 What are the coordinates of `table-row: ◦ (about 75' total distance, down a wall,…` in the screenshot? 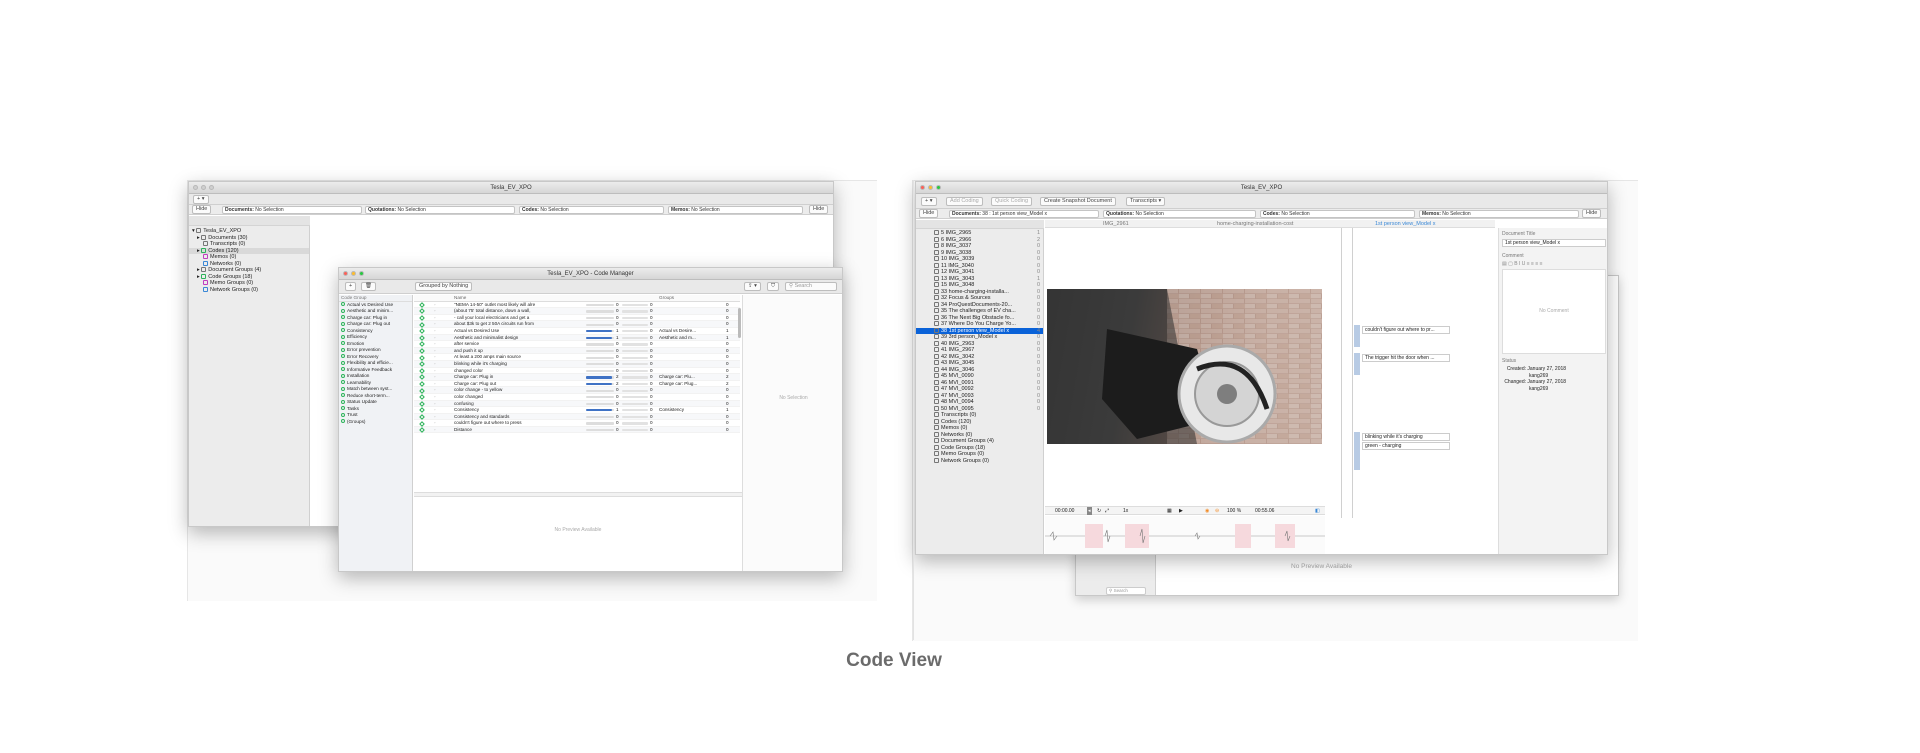 It's located at (577, 311).